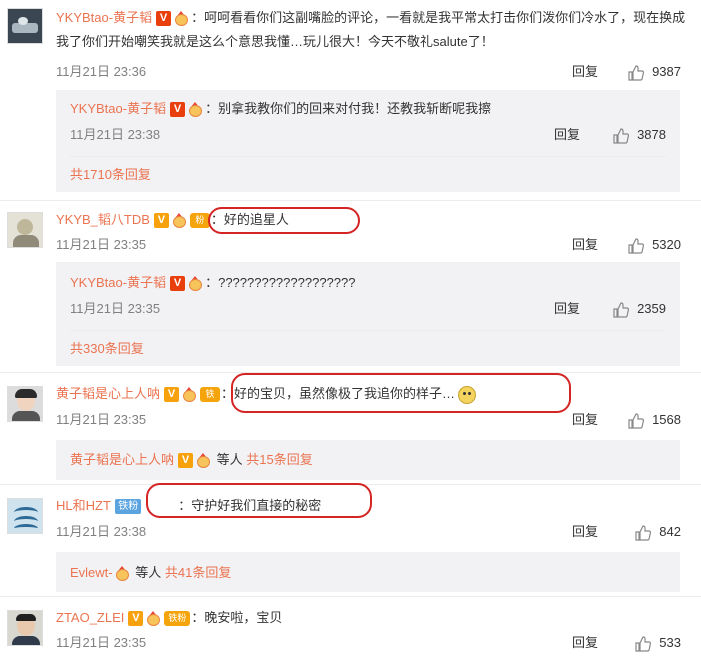  I want to click on comment-text: ：好的追星人, so click(249, 219).